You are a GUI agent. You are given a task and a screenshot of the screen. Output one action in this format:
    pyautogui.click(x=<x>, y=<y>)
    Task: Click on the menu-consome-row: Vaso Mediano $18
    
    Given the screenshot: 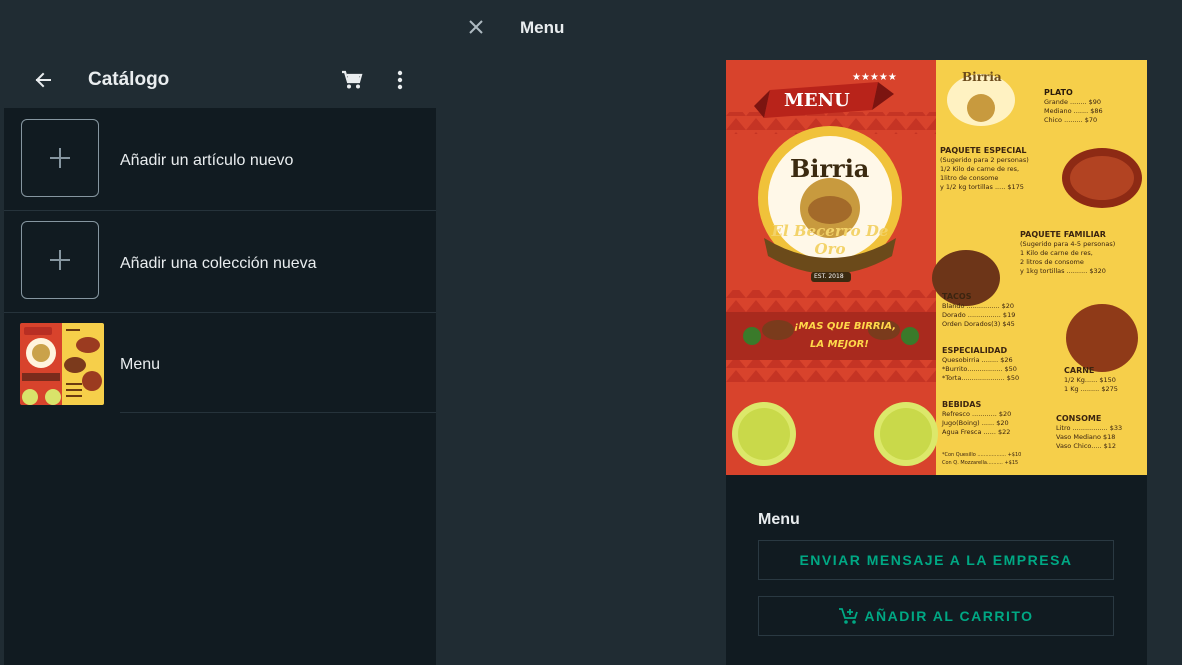 What is the action you would take?
    pyautogui.click(x=1086, y=437)
    